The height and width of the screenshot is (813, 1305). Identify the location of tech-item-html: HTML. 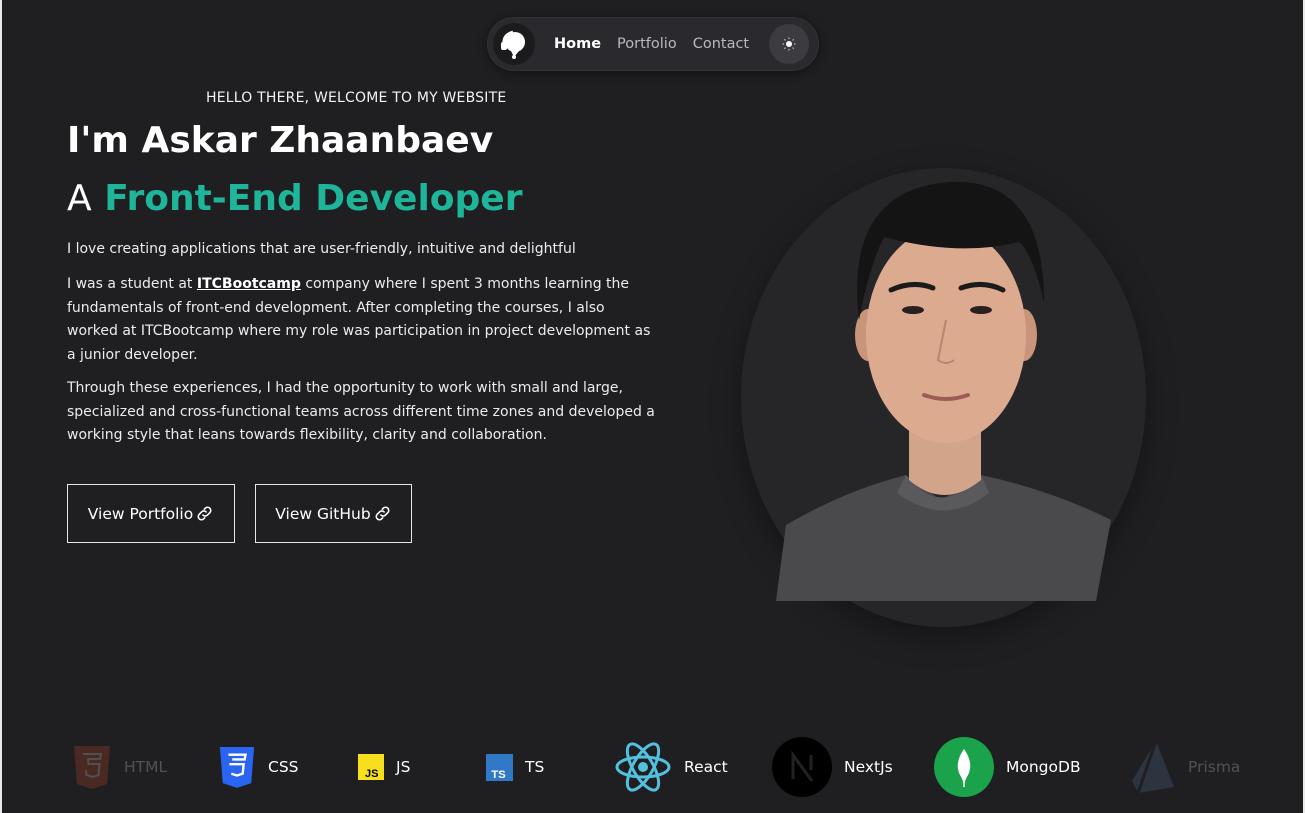
(119, 767).